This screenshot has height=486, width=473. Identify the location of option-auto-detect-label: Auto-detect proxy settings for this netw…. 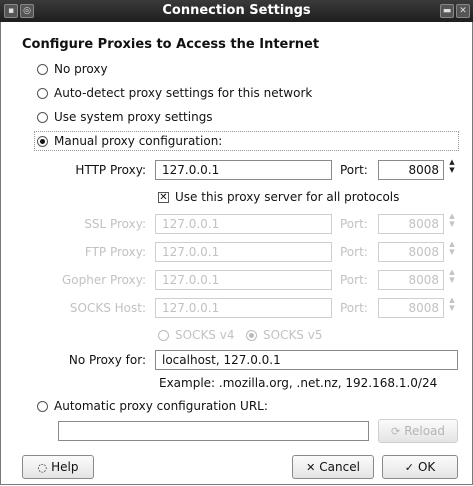
(183, 93).